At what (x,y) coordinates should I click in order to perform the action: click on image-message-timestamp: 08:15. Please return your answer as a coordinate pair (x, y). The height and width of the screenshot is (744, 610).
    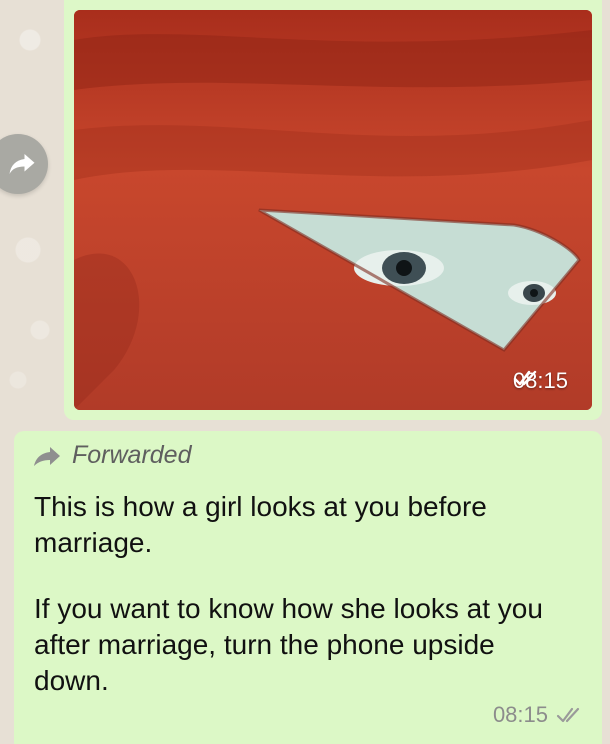
    Looking at the image, I should click on (540, 381).